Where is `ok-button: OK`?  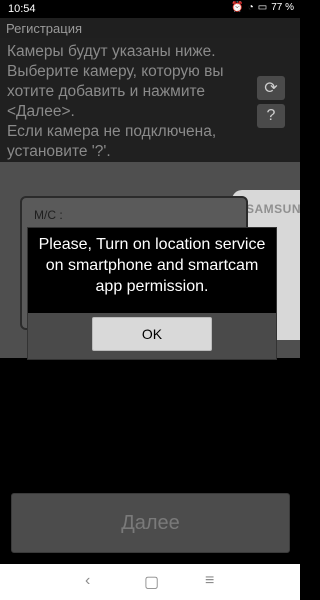
ok-button: OK is located at coordinates (152, 334).